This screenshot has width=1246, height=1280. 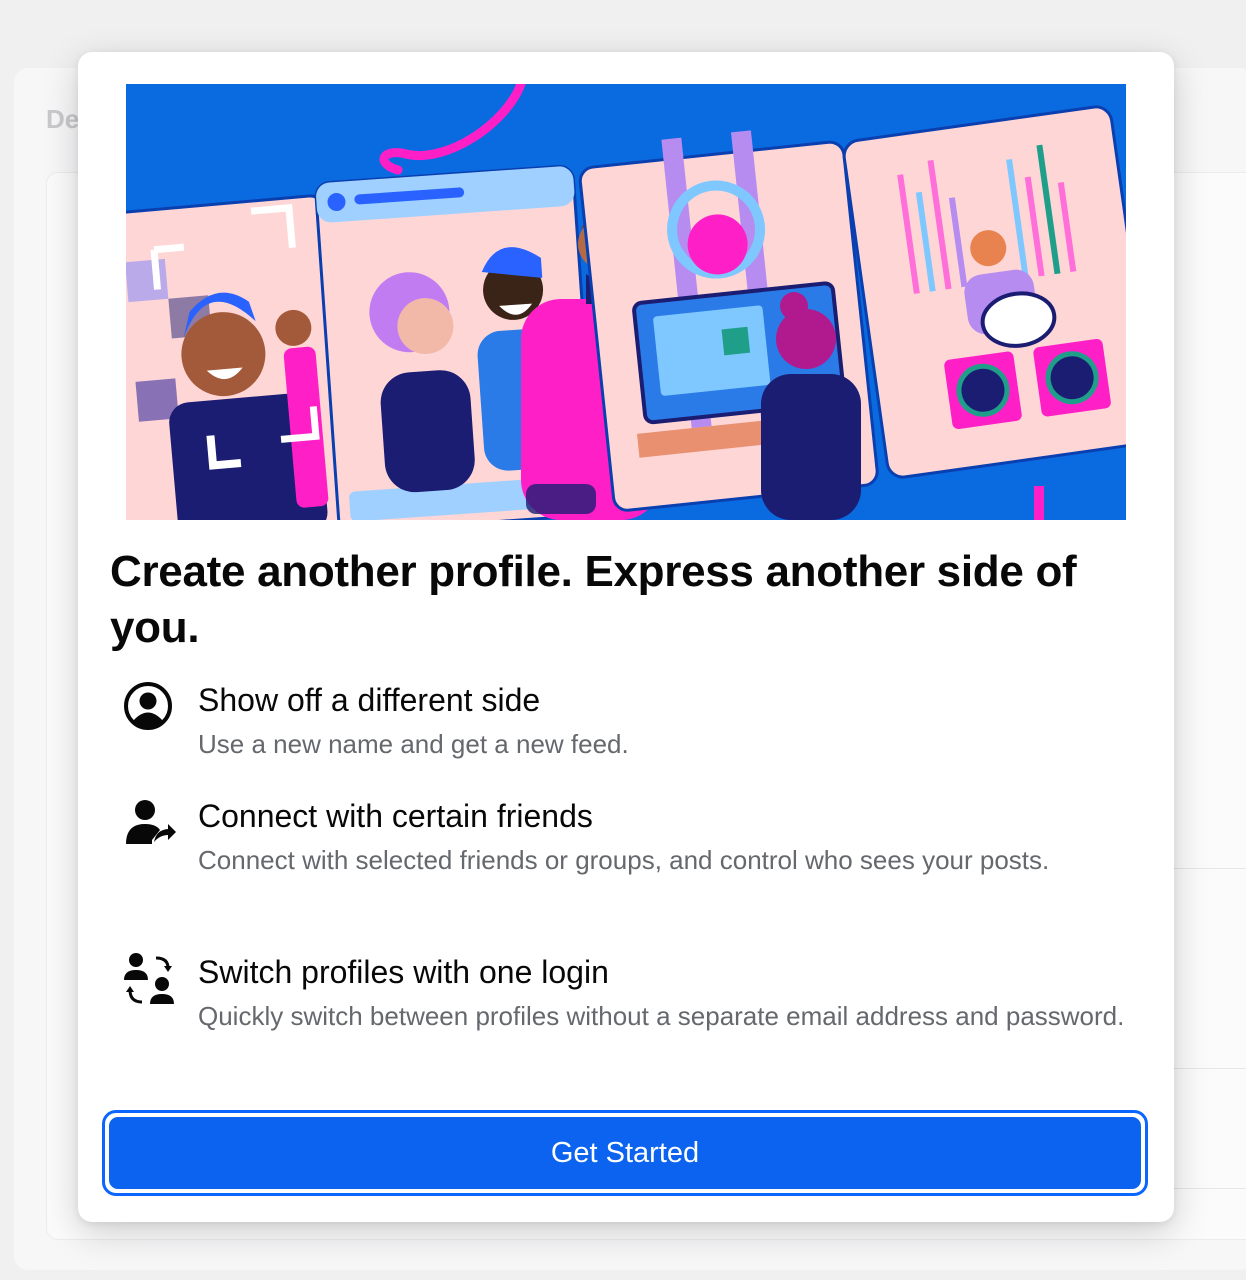 What do you see at coordinates (413, 744) in the screenshot?
I see `feature-description: Use a new name and get a new feed.` at bounding box center [413, 744].